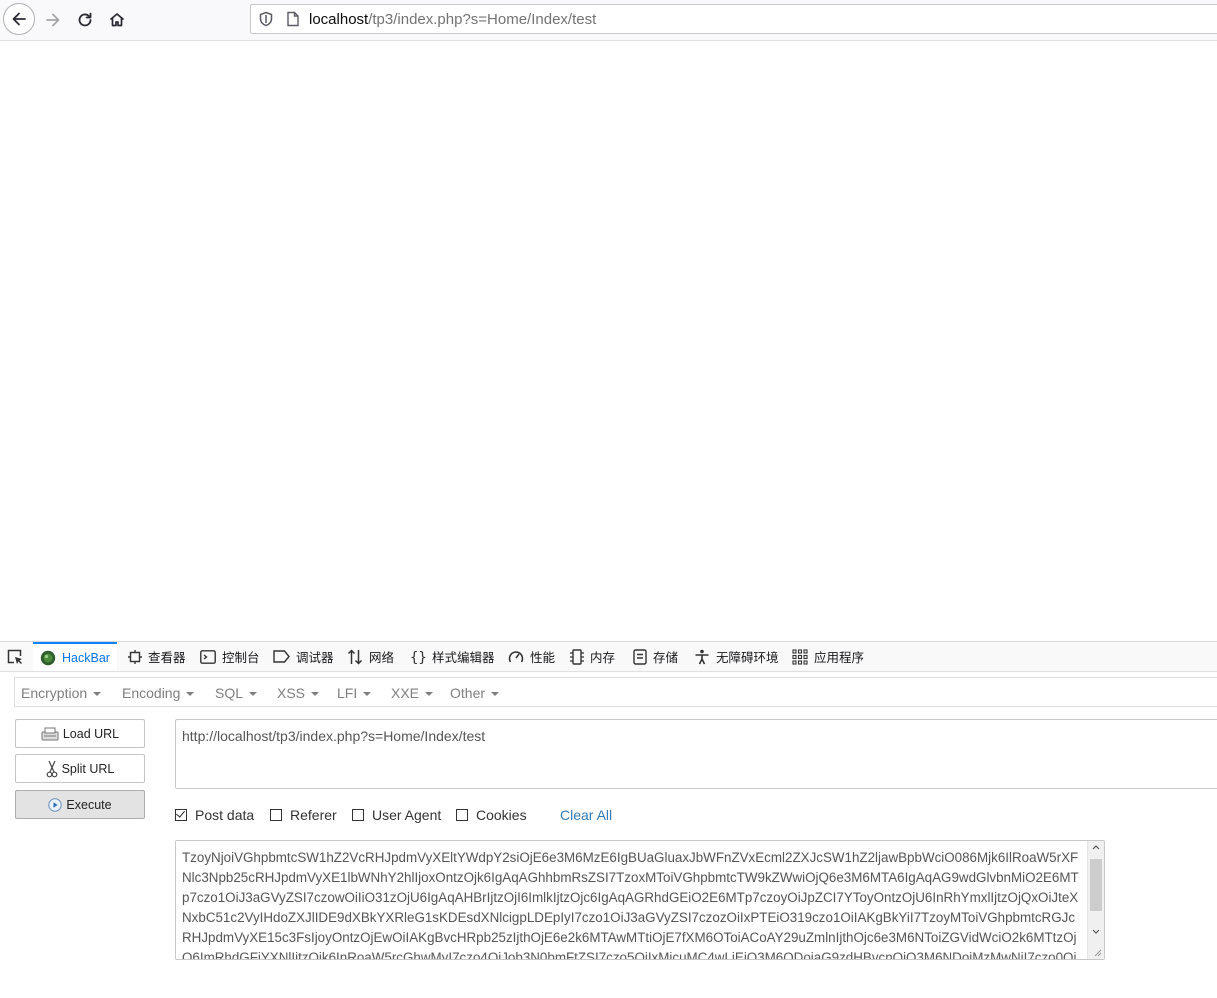  Describe the element at coordinates (747, 658) in the screenshot. I see `tab-label: 无障碍环境` at that location.